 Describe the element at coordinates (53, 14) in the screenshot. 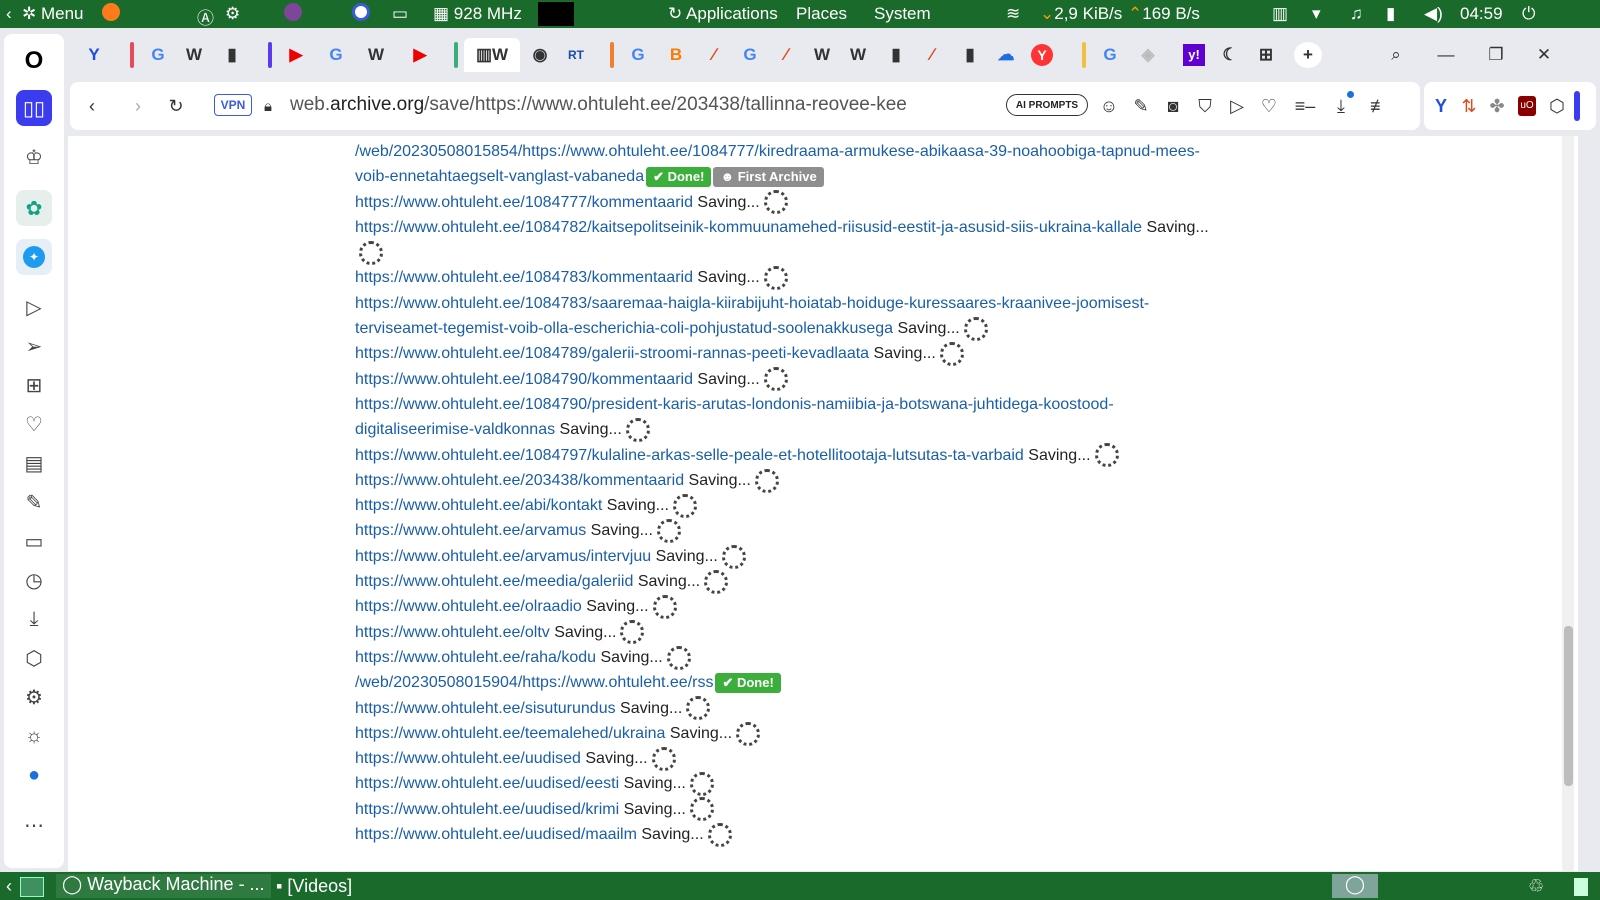

I see `menu-button: ✲ Menu` at that location.